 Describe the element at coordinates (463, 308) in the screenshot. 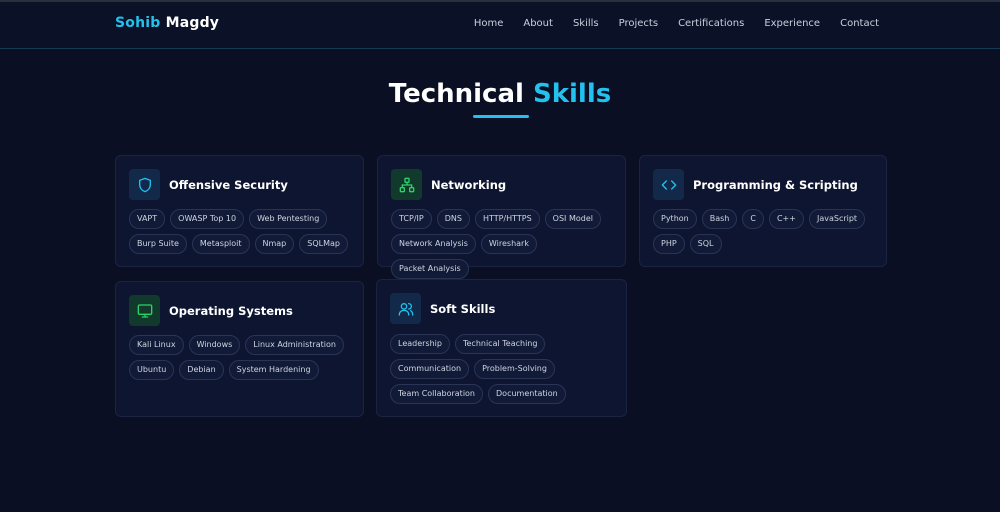

I see `card-title: Soft Skills` at that location.